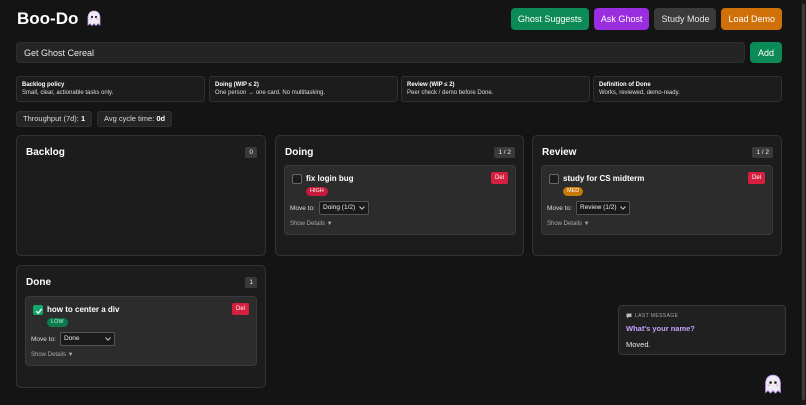  What do you see at coordinates (549, 19) in the screenshot?
I see `ghost-suggests-button: Ghost Suggests` at bounding box center [549, 19].